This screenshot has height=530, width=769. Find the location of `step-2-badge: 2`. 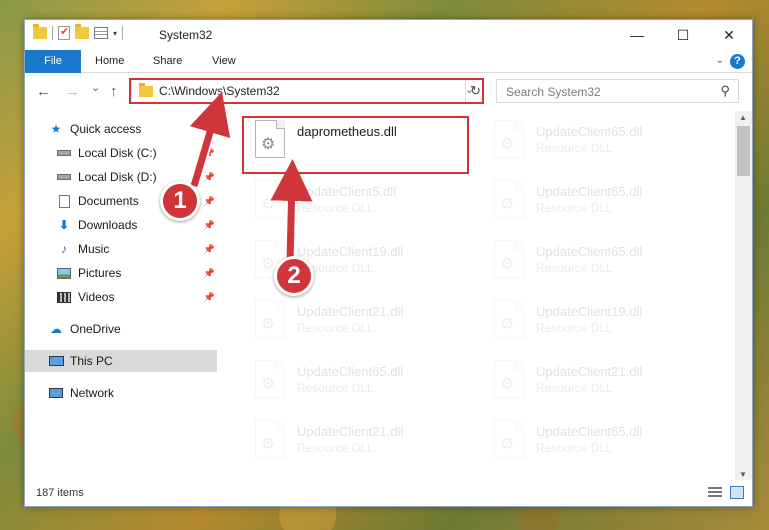

step-2-badge: 2 is located at coordinates (294, 276).